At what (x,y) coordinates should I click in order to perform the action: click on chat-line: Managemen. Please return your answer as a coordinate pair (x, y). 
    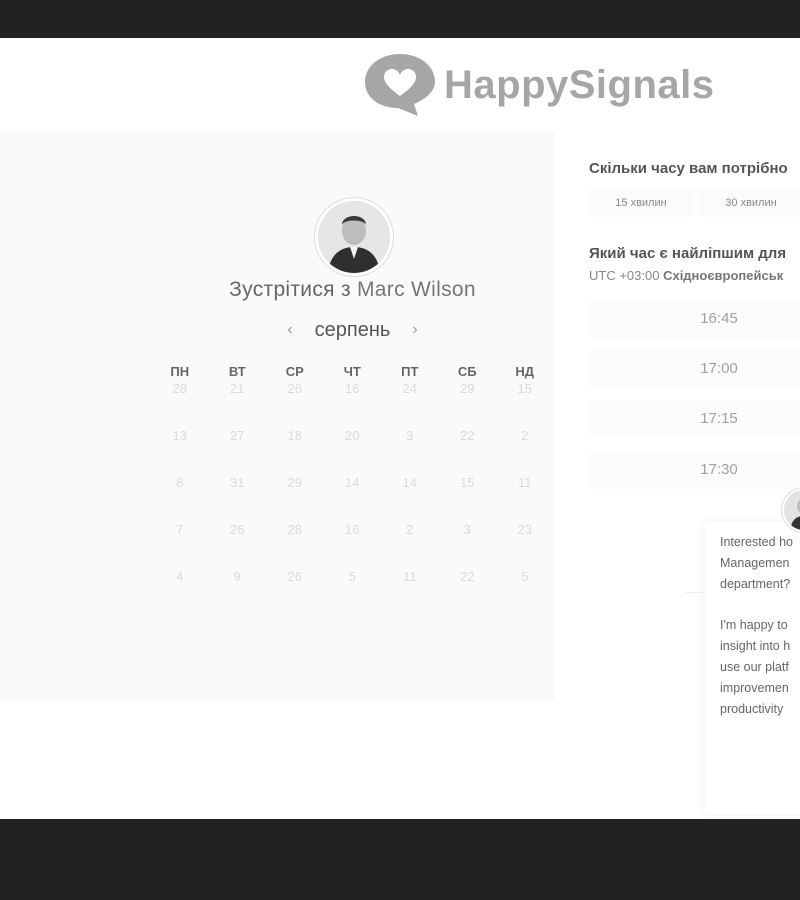
    Looking at the image, I should click on (755, 563).